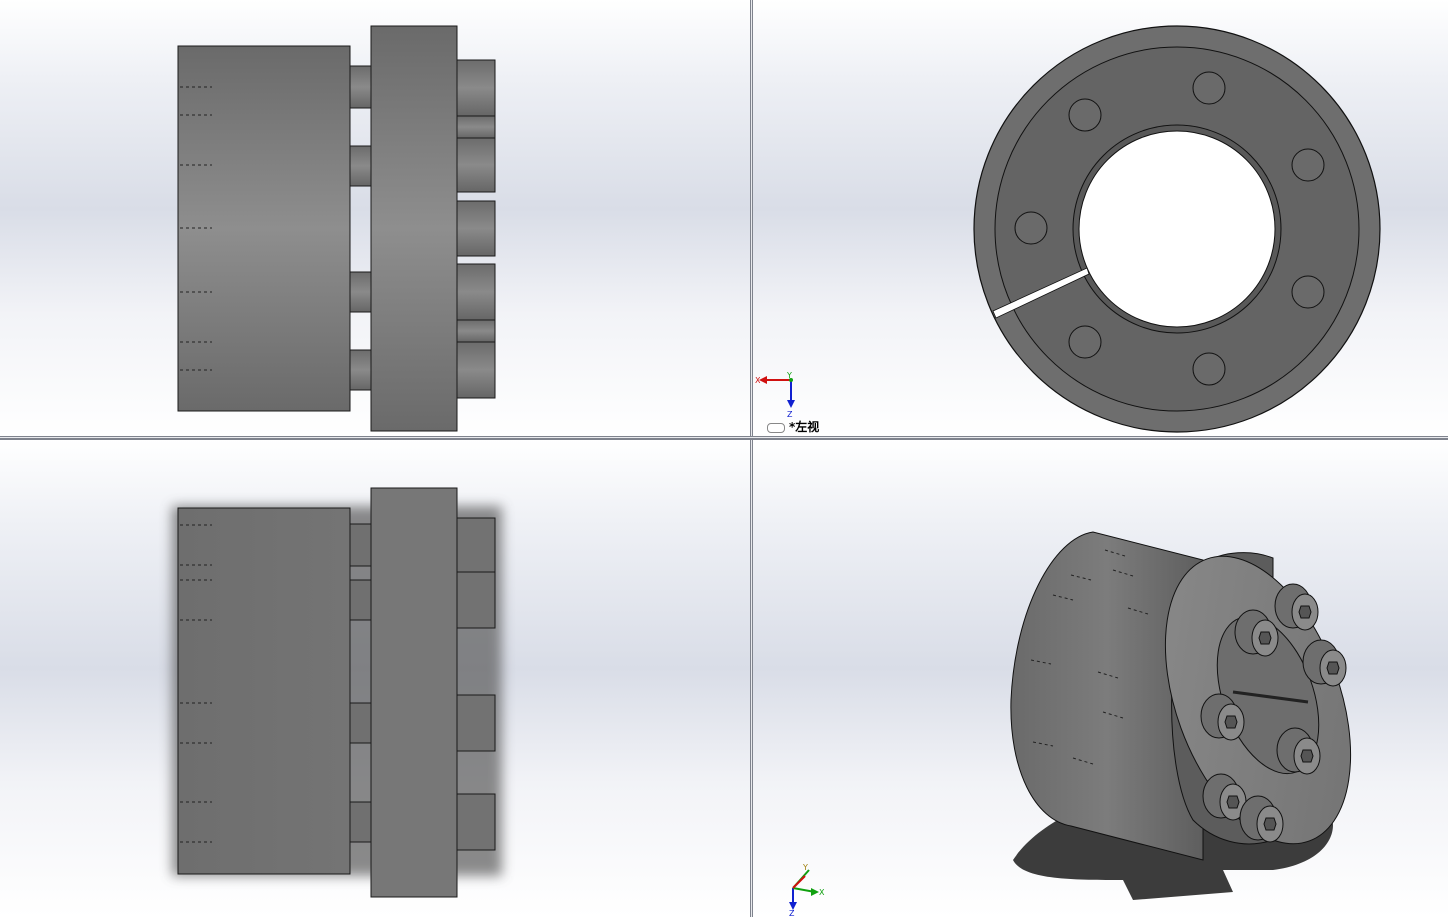 This screenshot has width=1448, height=917. What do you see at coordinates (751, 458) in the screenshot?
I see `viewport-vertical-splitter` at bounding box center [751, 458].